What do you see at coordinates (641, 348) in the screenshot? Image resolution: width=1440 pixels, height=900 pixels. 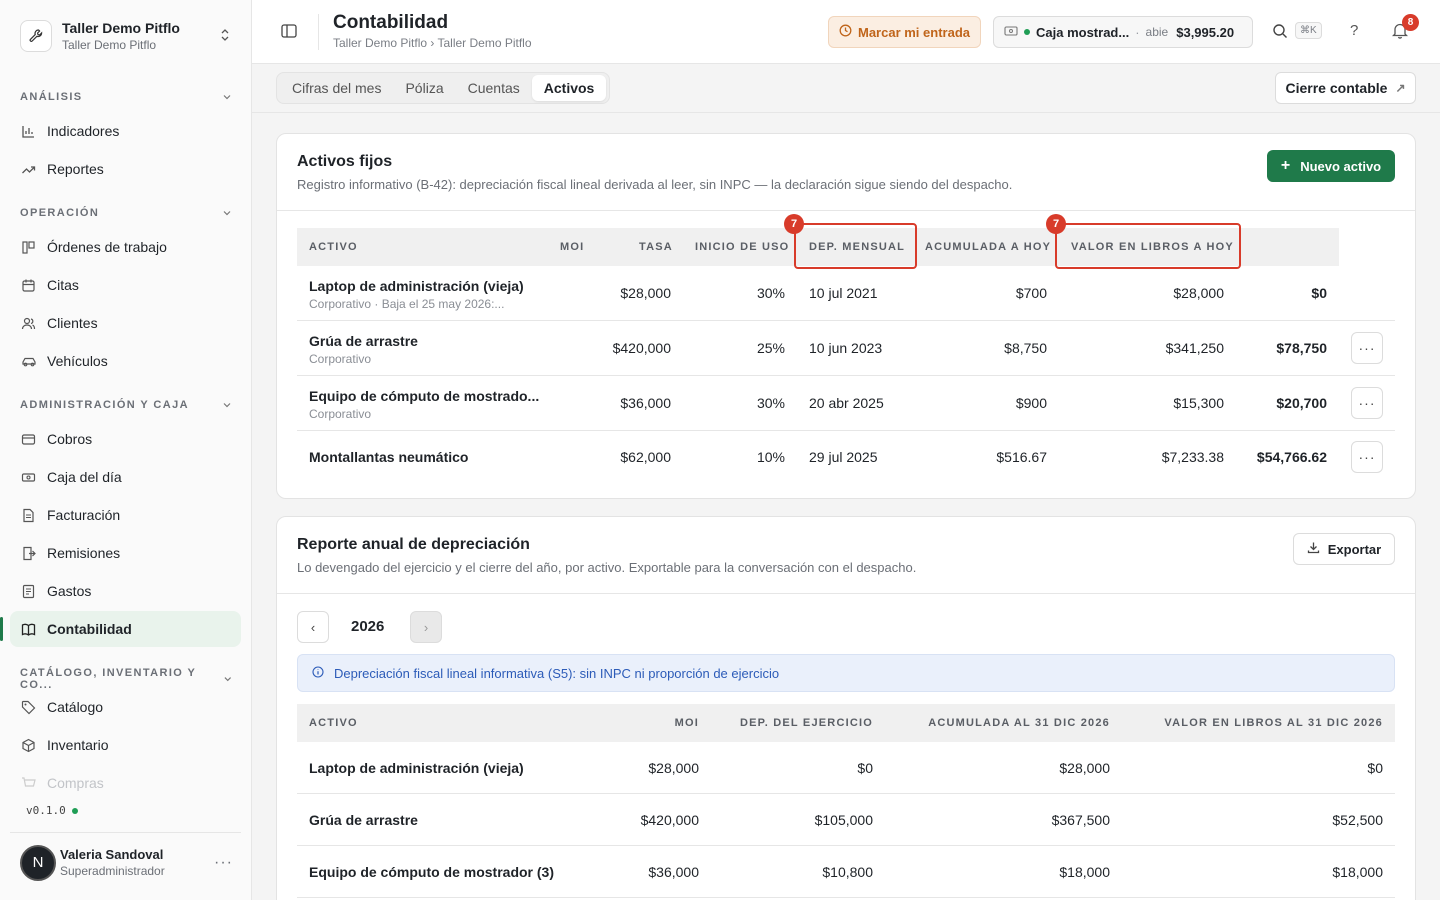 I see `asset-moi: $420,000` at bounding box center [641, 348].